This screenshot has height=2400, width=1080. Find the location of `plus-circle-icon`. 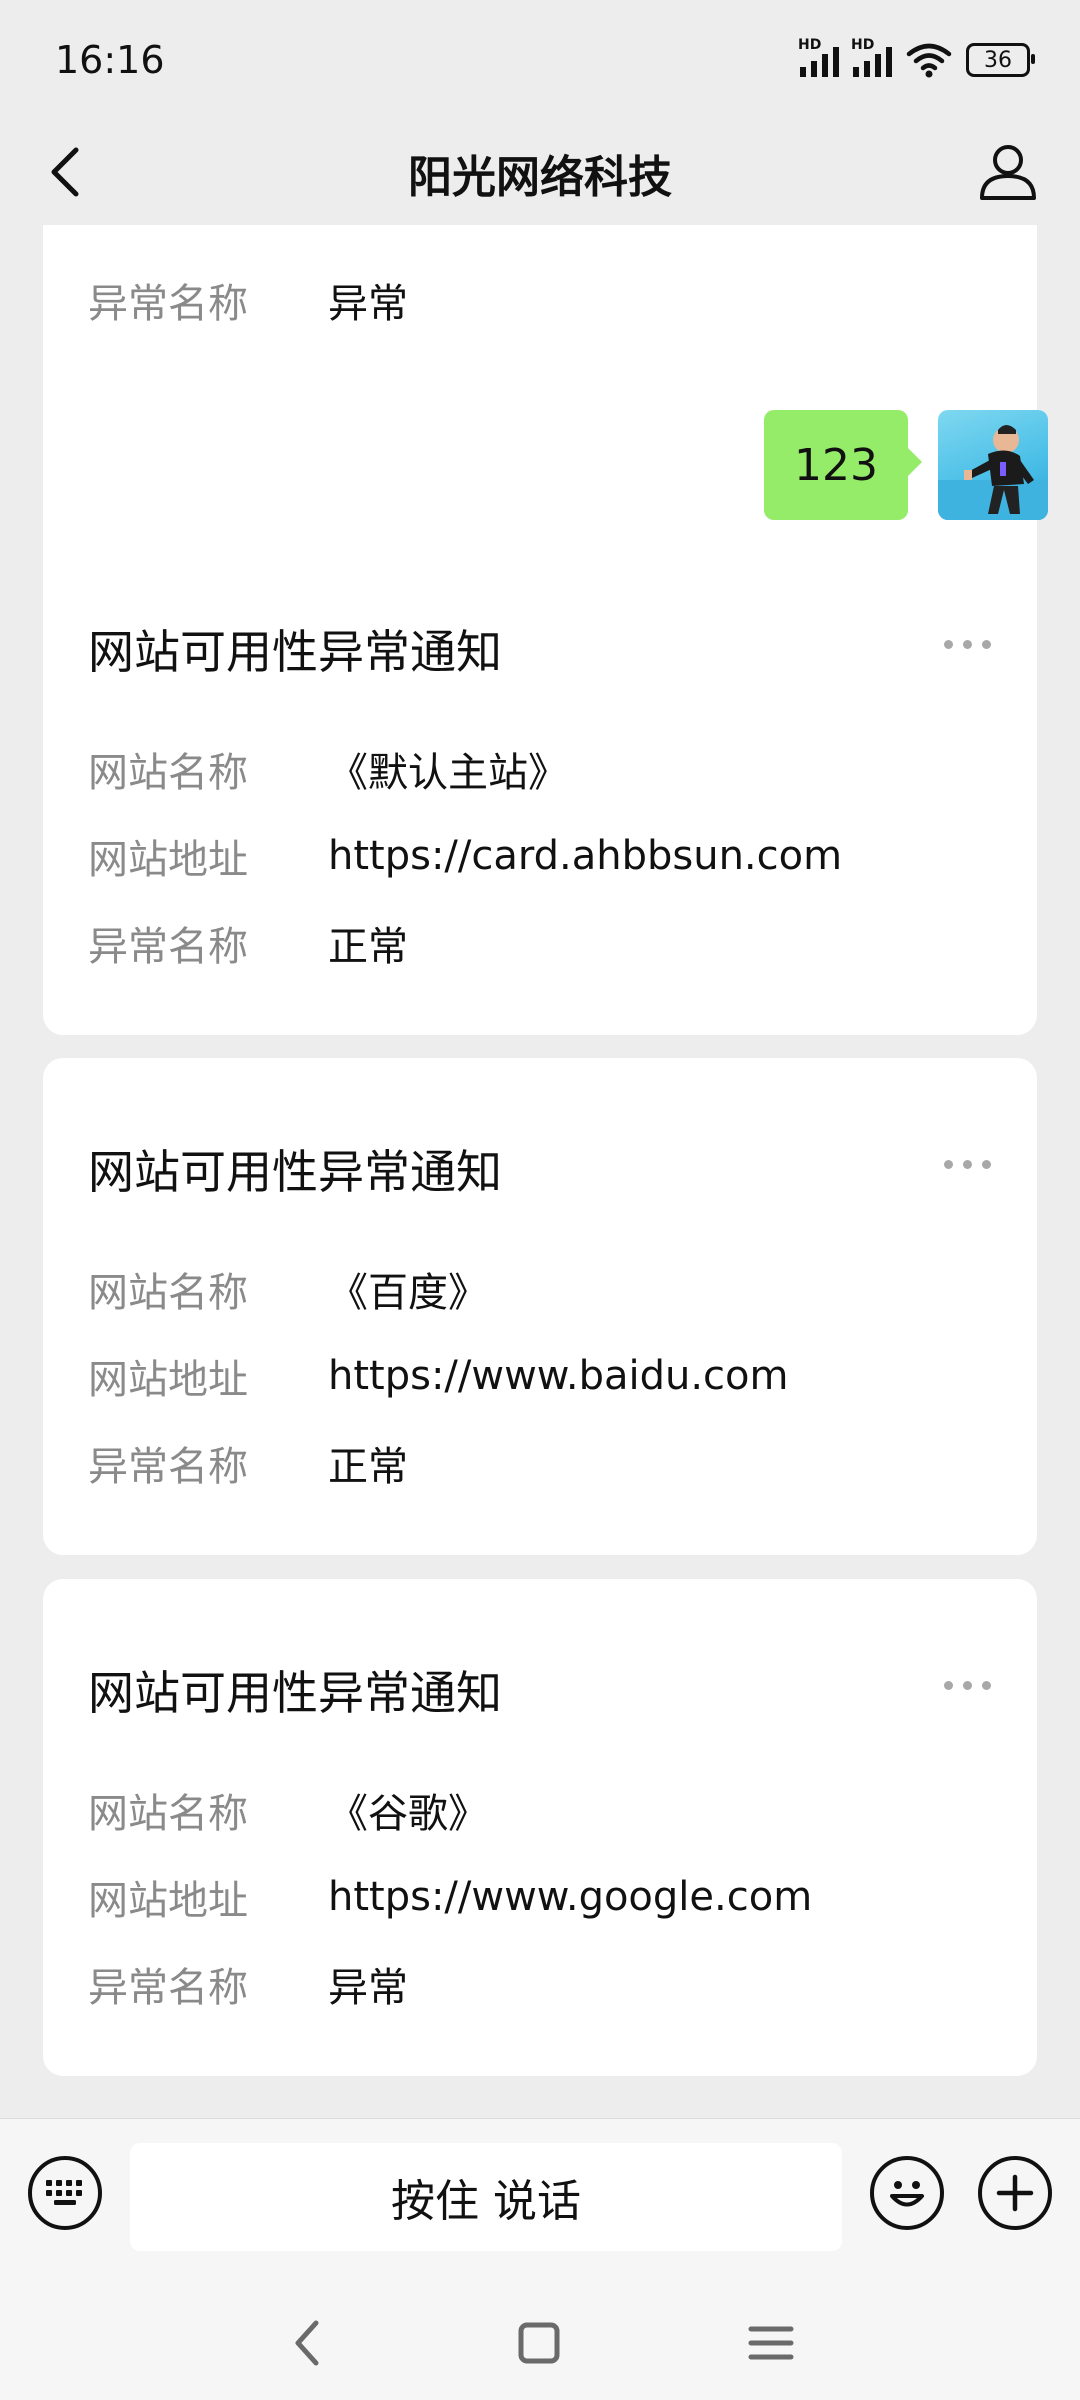

plus-circle-icon is located at coordinates (1015, 2193).